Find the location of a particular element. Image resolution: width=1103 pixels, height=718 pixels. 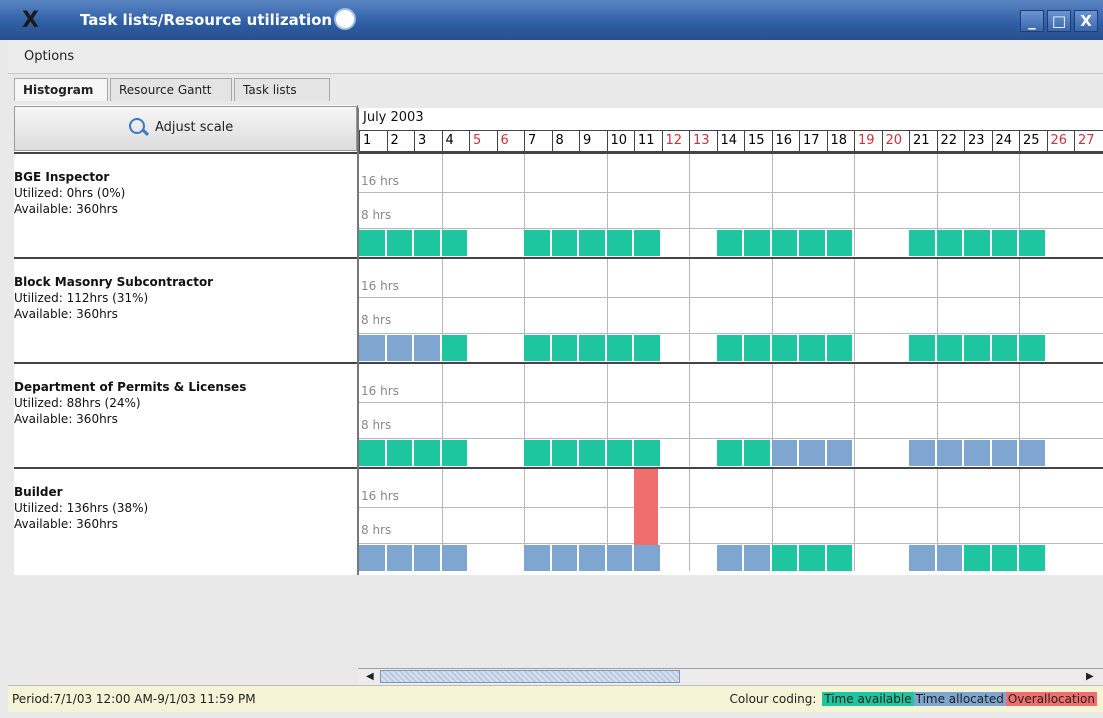

day-header: 7 is located at coordinates (537, 141).